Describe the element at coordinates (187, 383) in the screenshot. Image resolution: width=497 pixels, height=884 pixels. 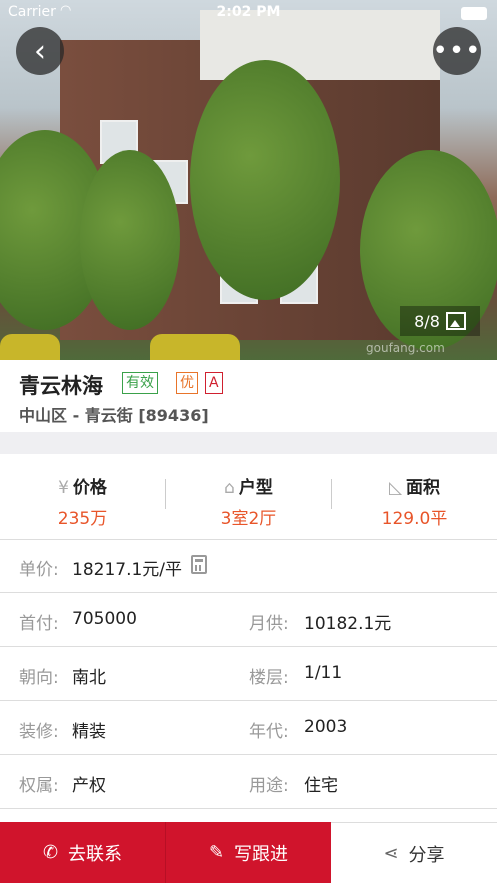
I see `status-badge-good: 优` at that location.